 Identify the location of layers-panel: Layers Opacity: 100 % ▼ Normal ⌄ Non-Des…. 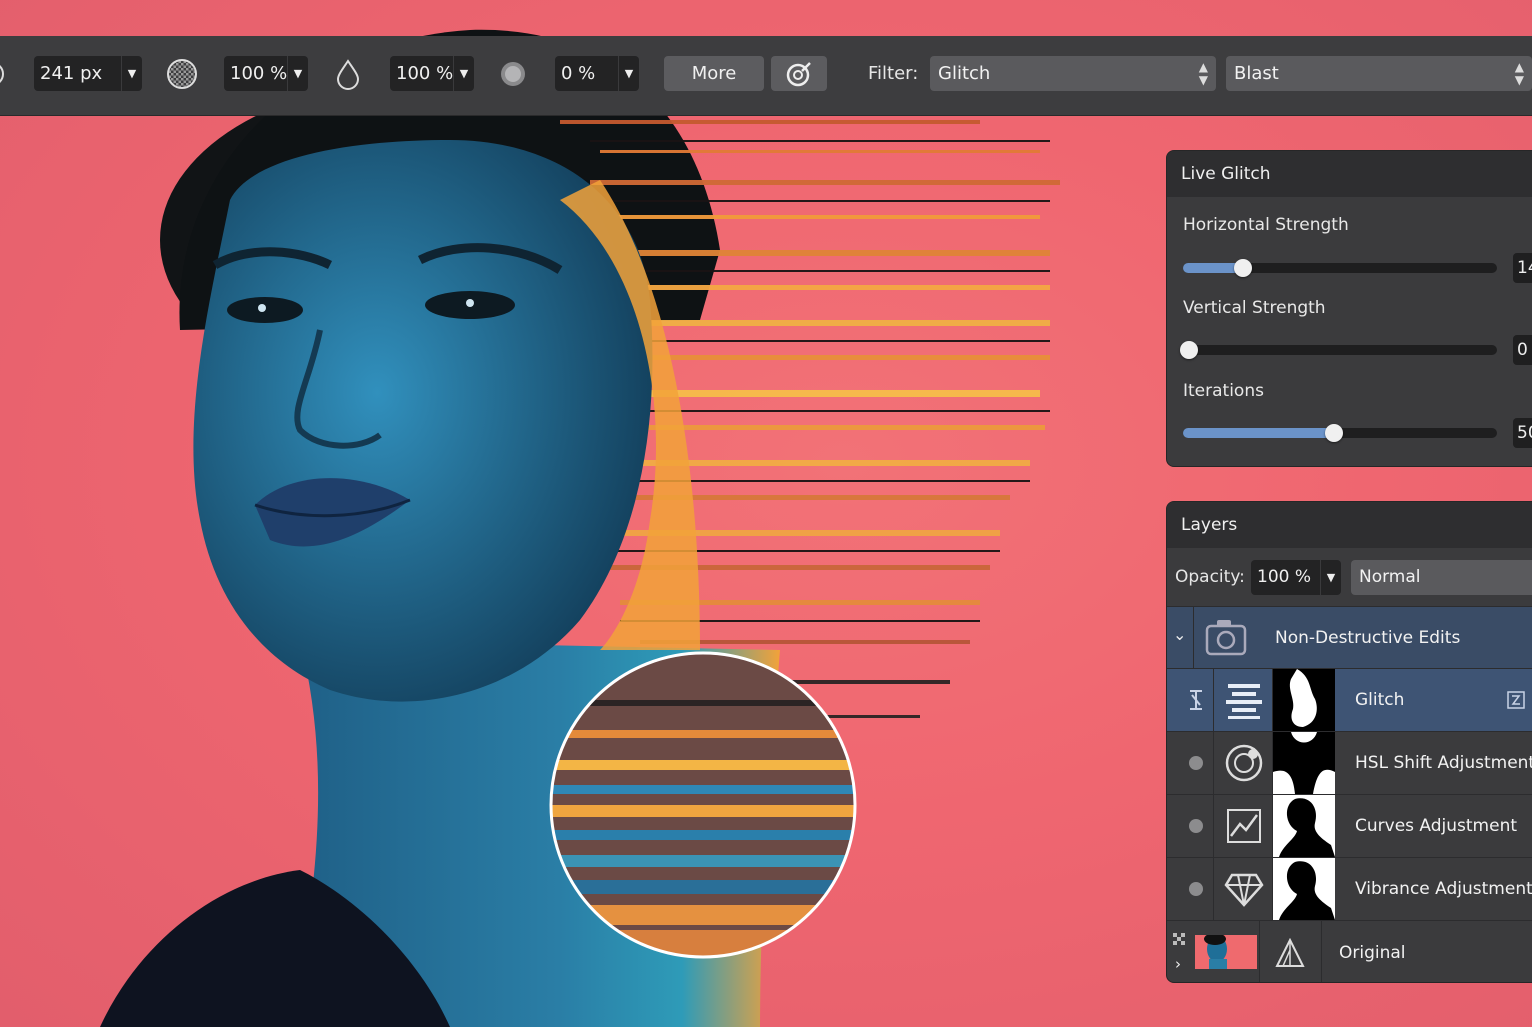
(1349, 742).